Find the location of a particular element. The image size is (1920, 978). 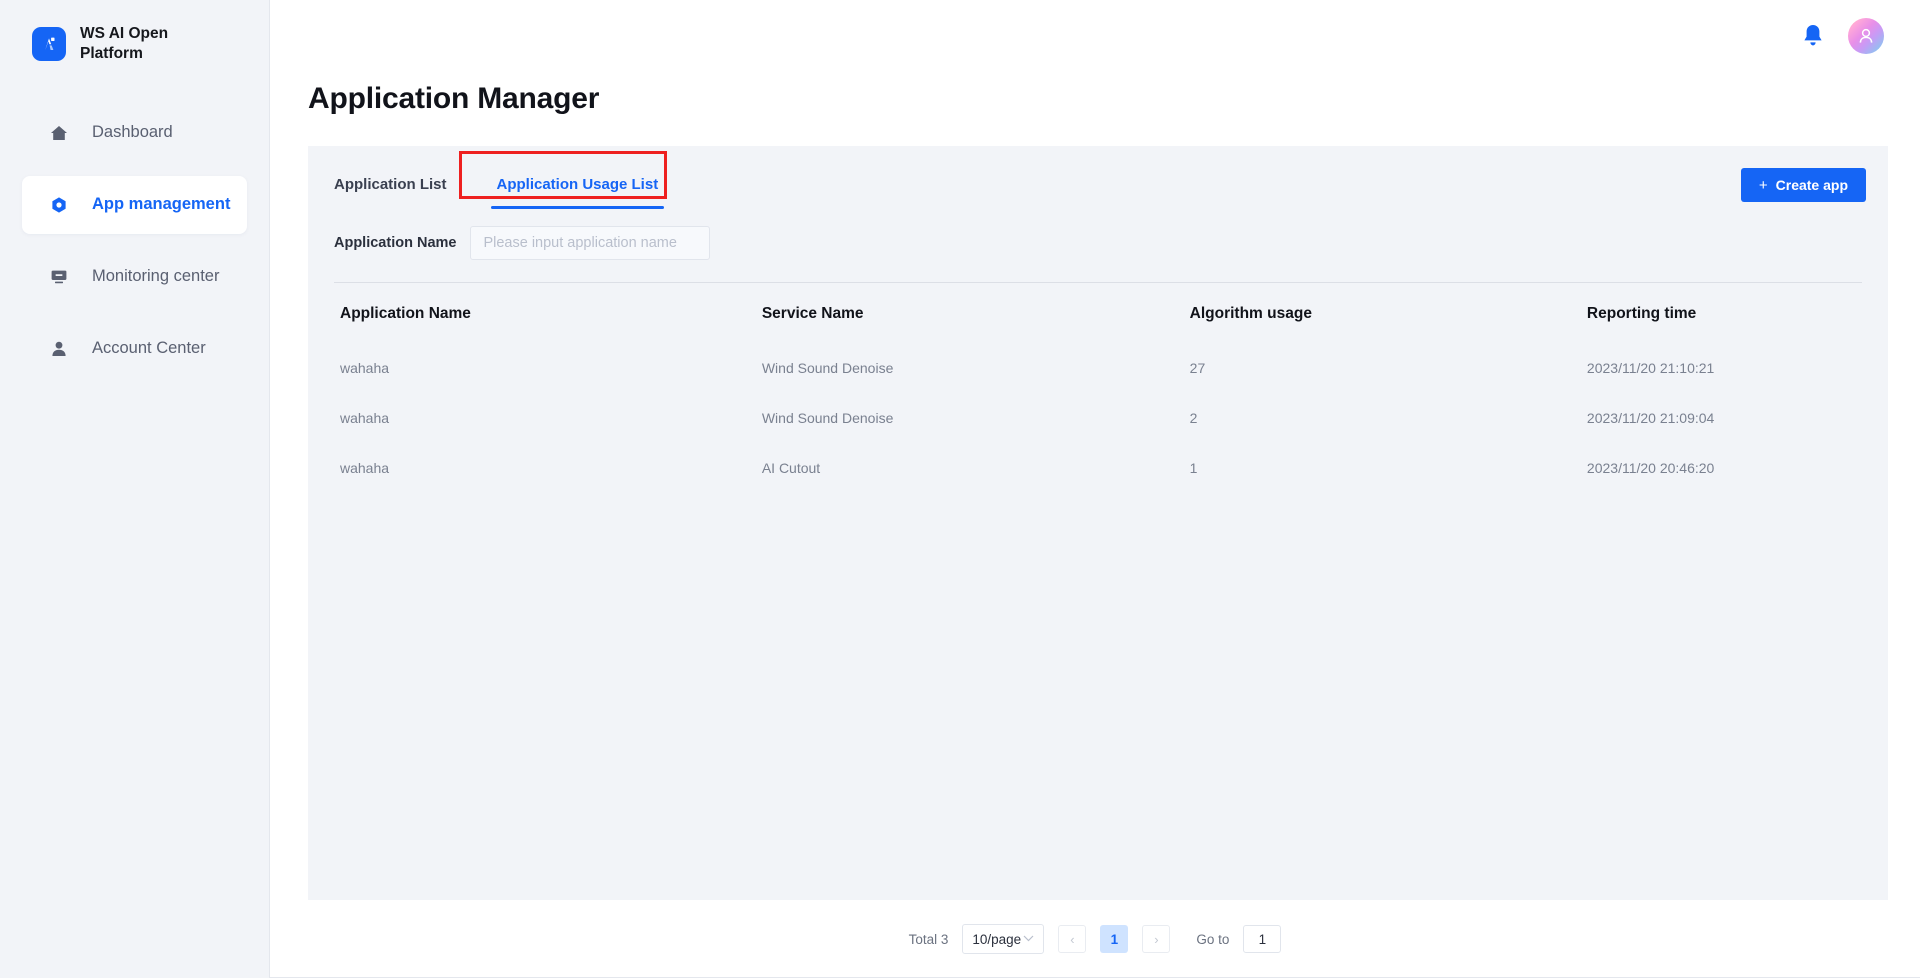

page-title: Application Manager is located at coordinates (454, 98).